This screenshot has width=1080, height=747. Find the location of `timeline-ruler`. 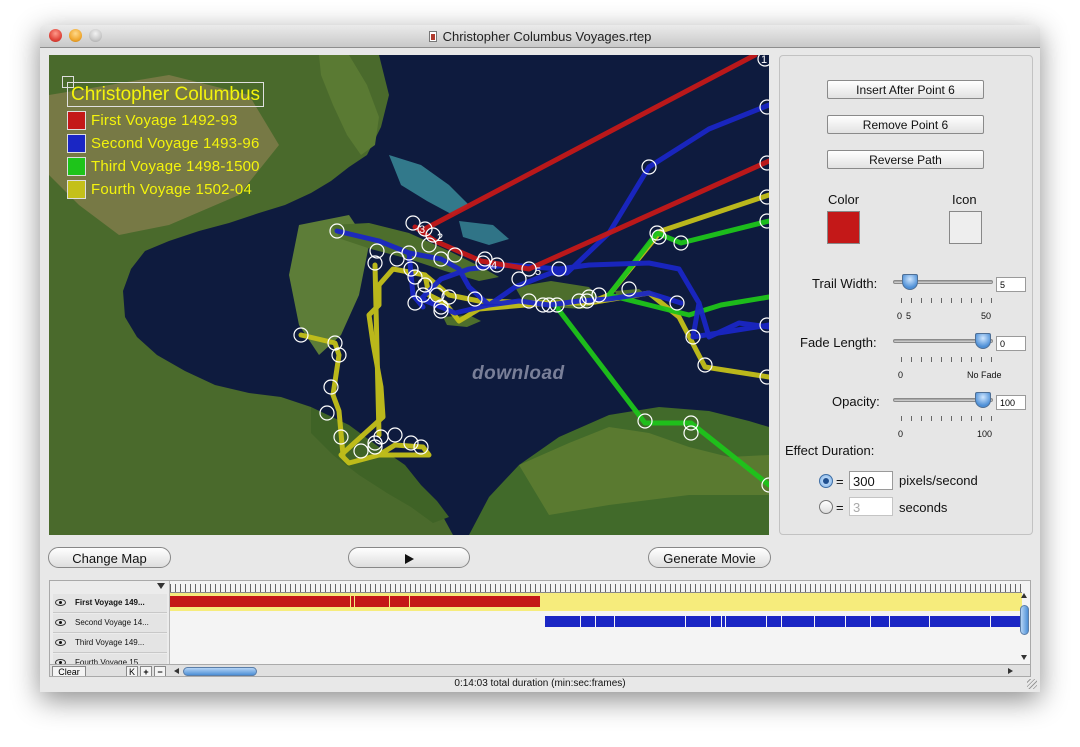

timeline-ruler is located at coordinates (596, 588).